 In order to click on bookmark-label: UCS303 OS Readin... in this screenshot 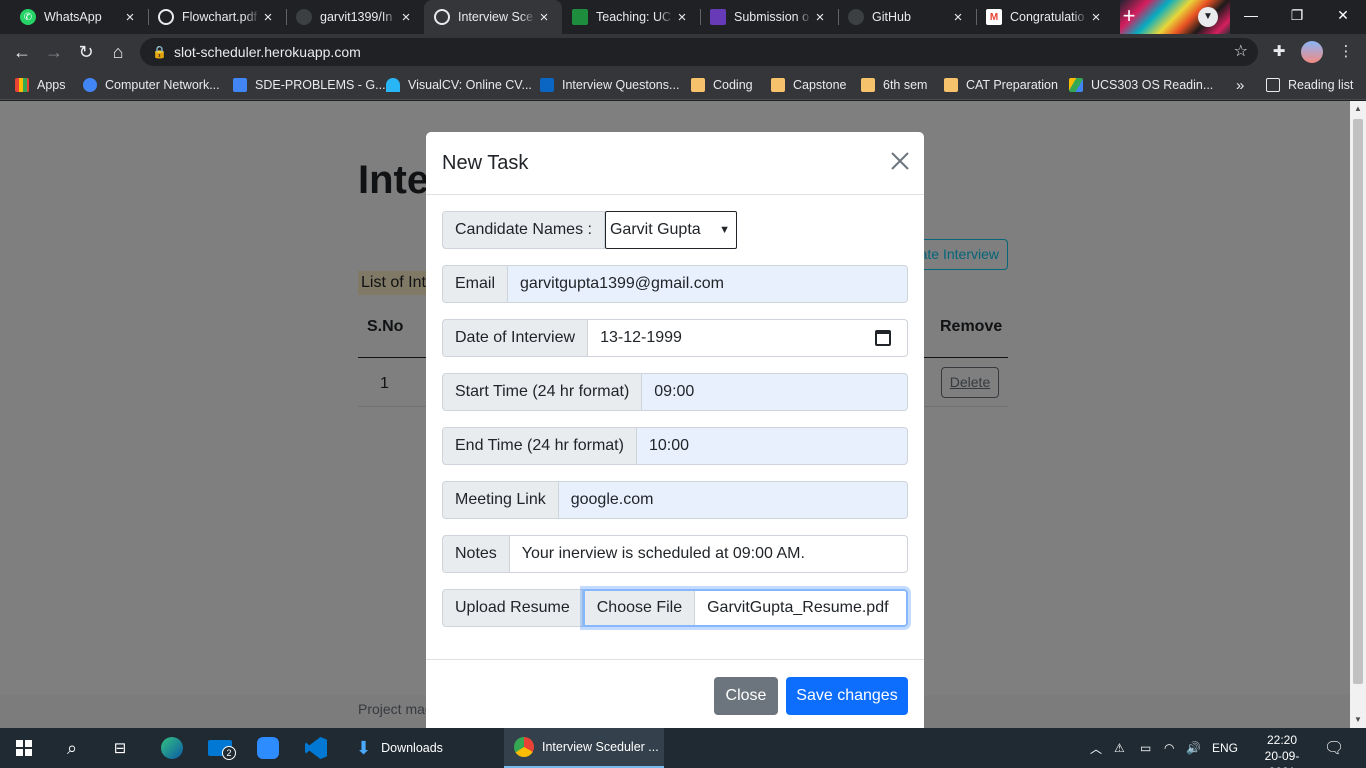, I will do `click(1152, 85)`.